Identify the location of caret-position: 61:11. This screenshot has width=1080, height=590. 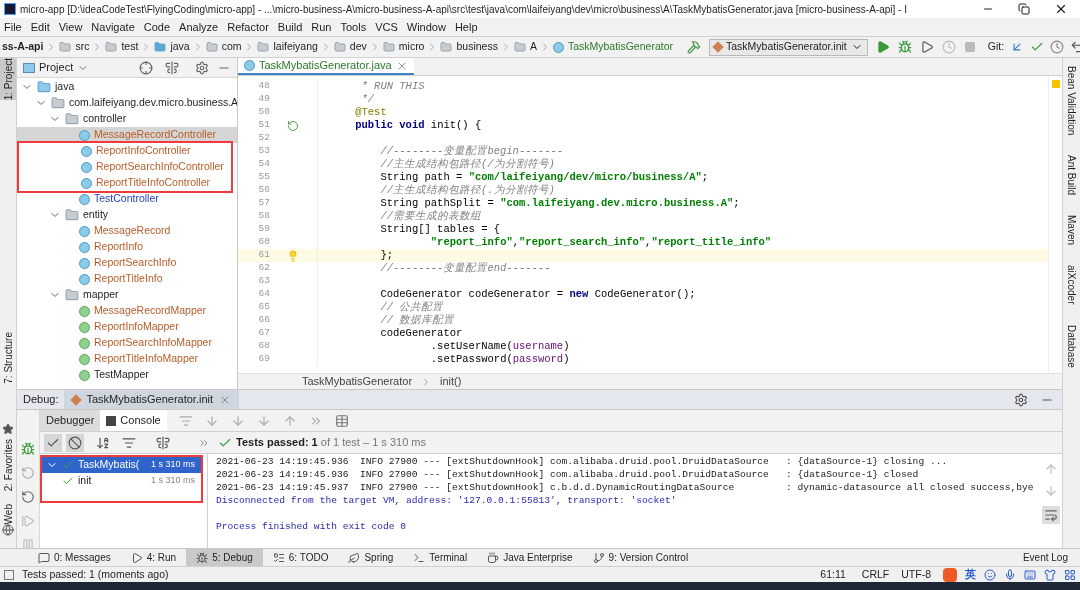
(833, 574).